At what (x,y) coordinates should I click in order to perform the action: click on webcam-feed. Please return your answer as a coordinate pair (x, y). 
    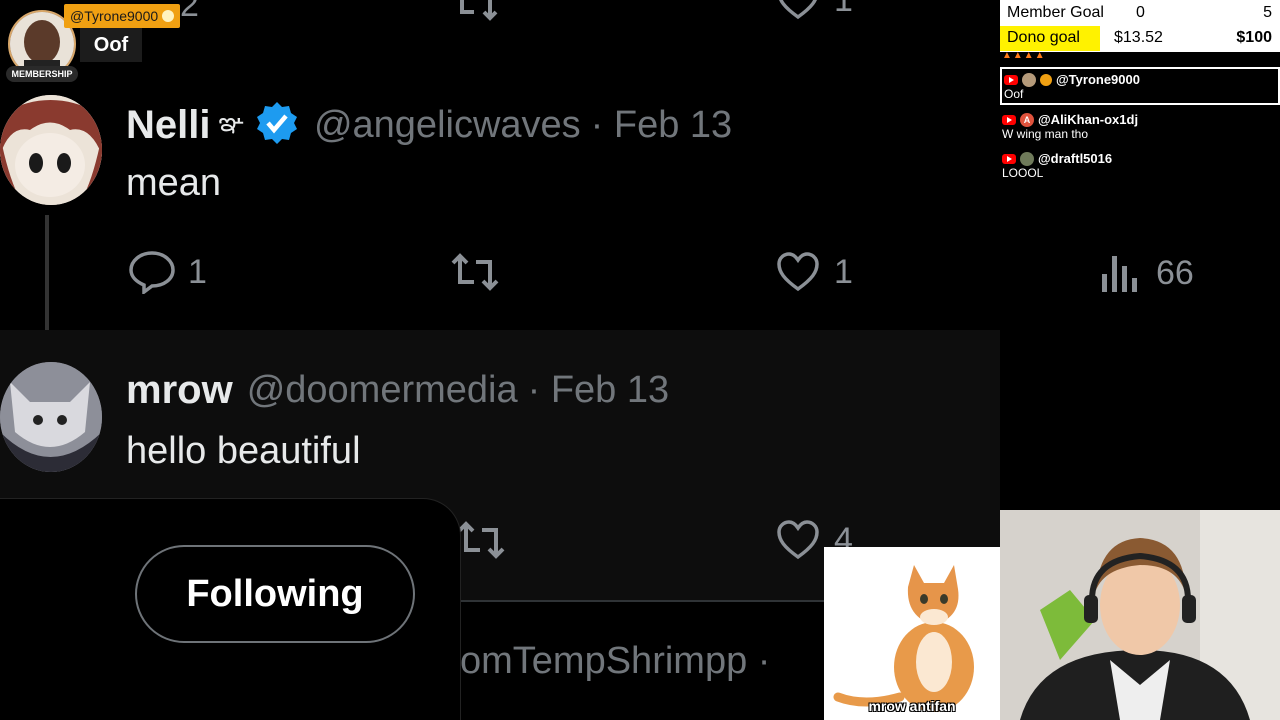
    Looking at the image, I should click on (1140, 615).